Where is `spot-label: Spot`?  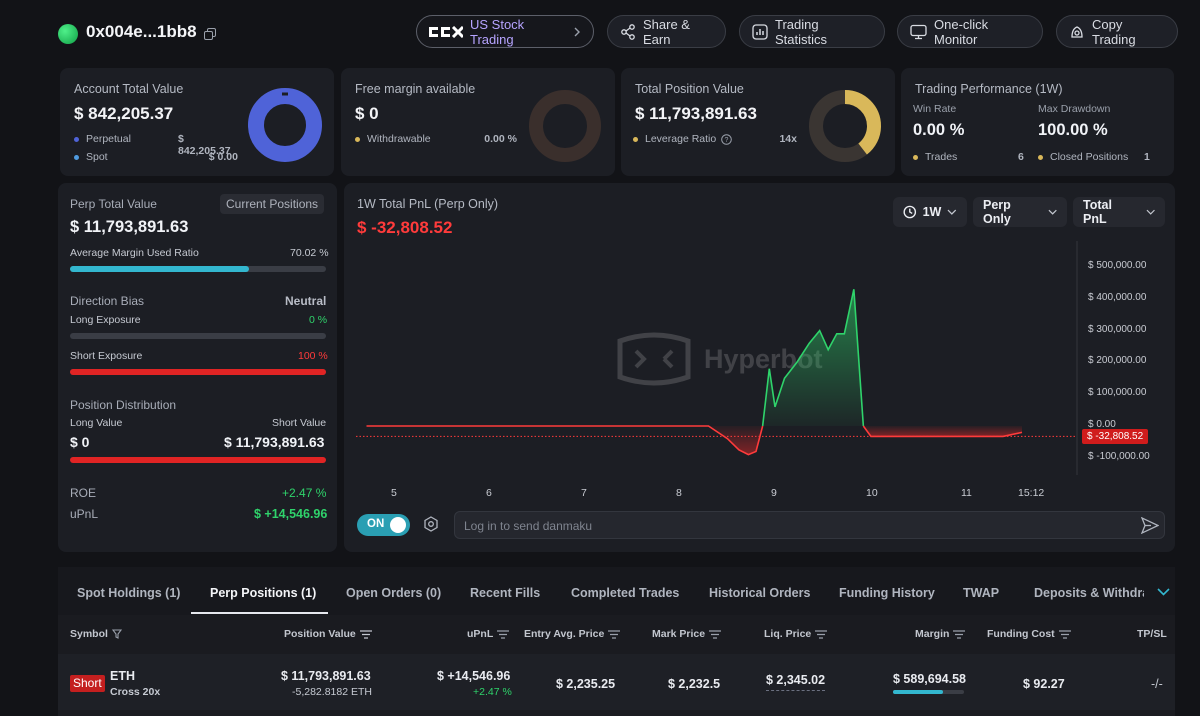 spot-label: Spot is located at coordinates (97, 157).